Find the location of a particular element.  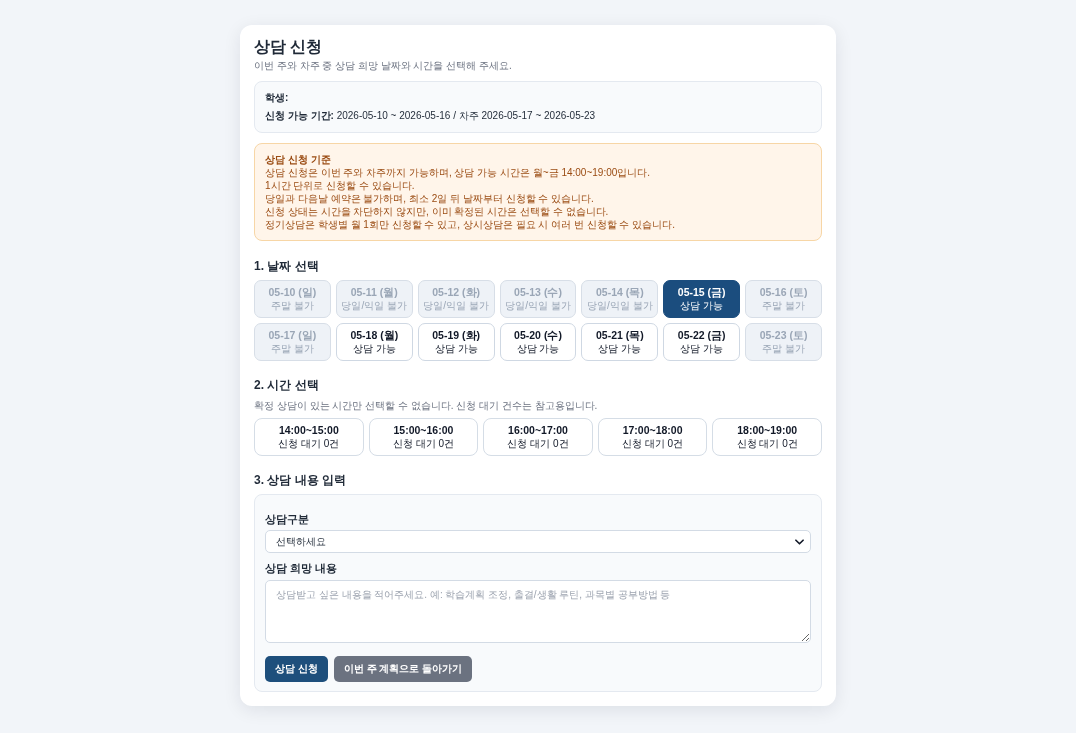

notice-line: 신청 상태는 시간을 차단하지 않지만, 이미 확정된 시간은 선택할 수 없습니다. is located at coordinates (437, 211).